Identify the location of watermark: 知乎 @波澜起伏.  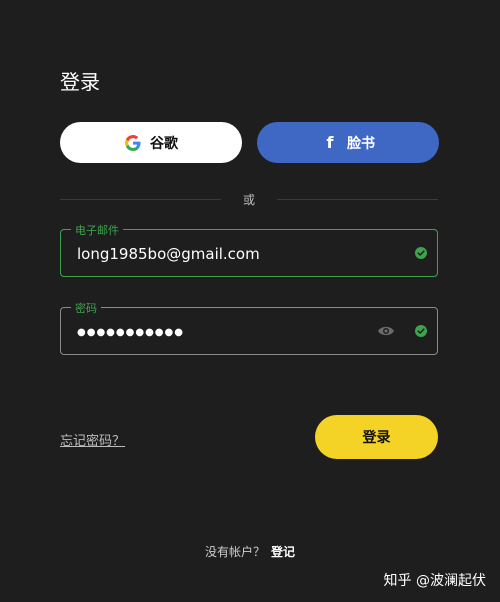
(434, 581).